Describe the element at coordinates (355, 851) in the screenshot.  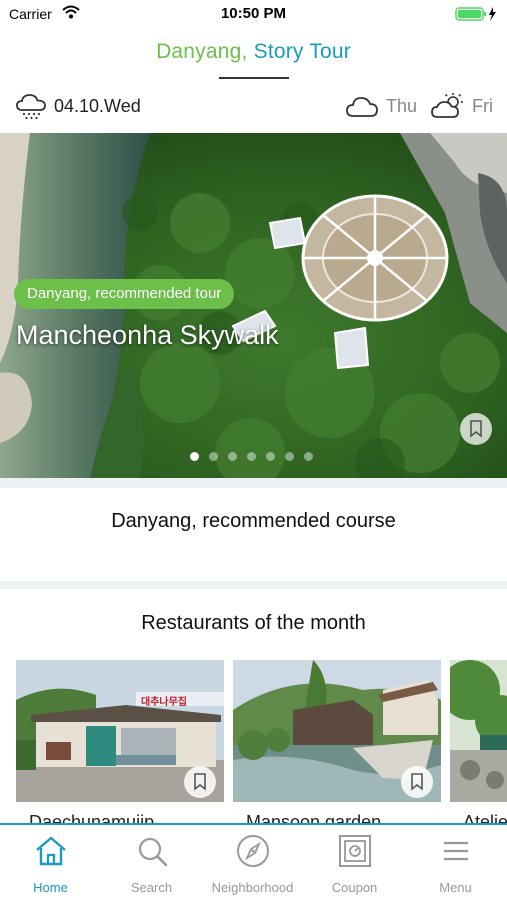
I see `coupon-icon` at that location.